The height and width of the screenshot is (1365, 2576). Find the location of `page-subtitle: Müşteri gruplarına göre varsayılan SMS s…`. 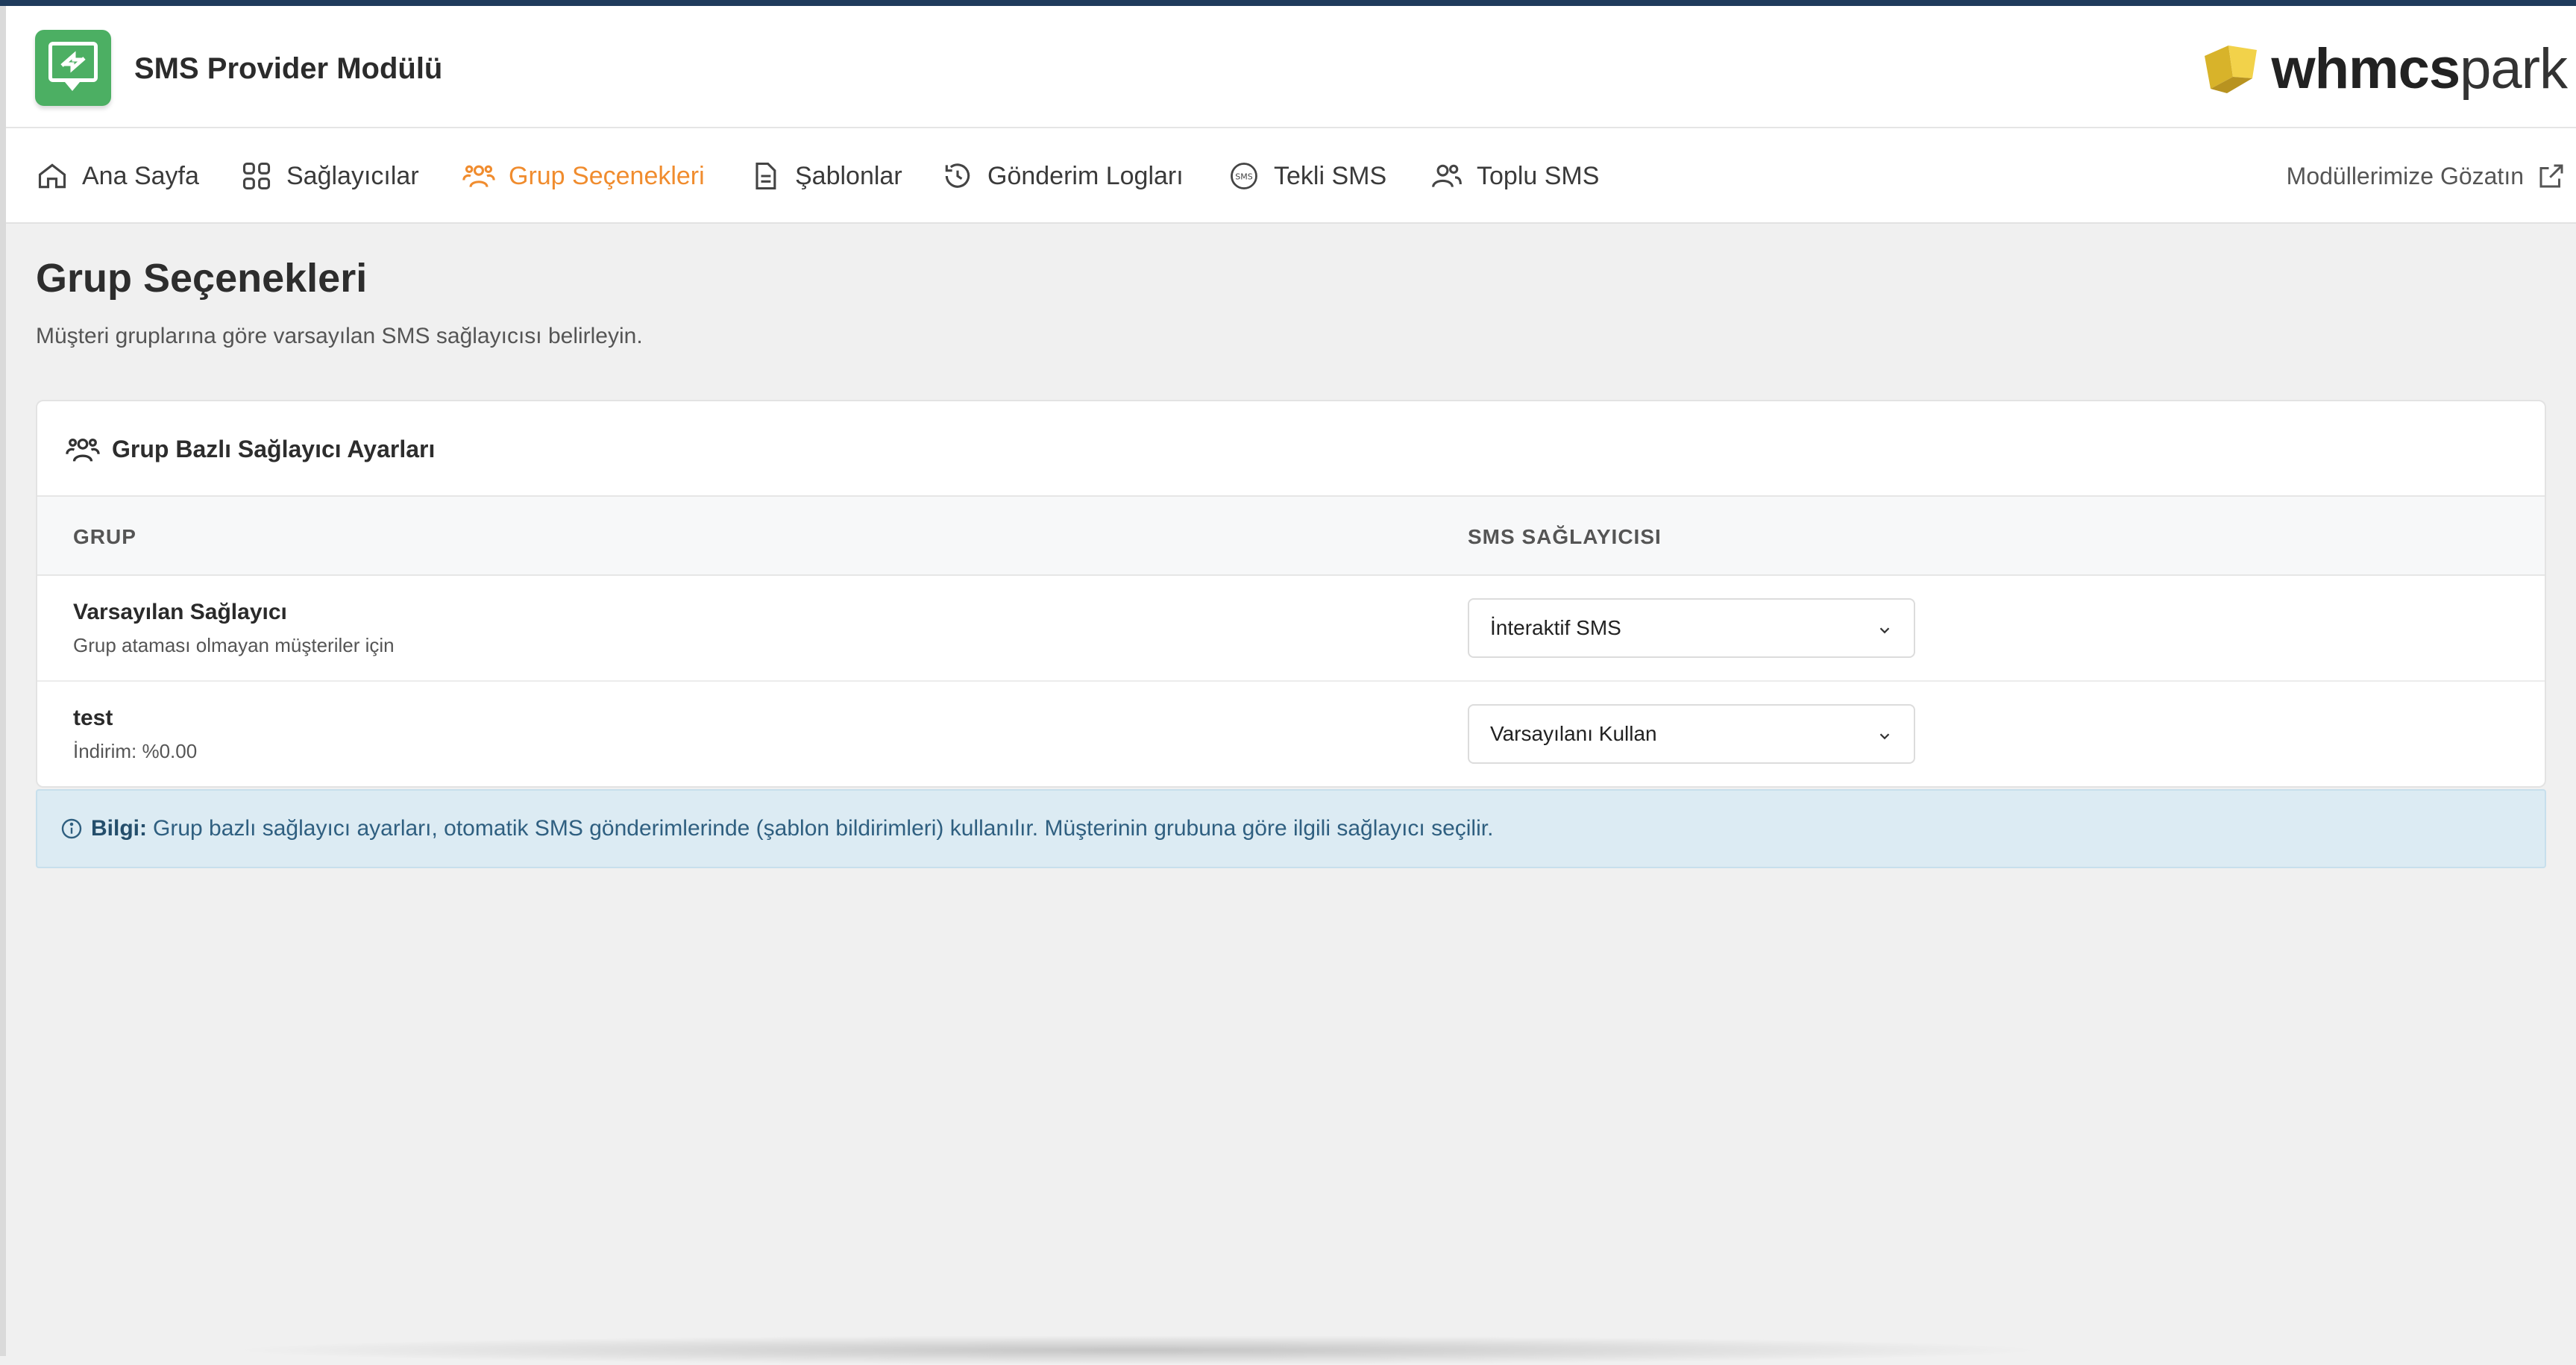

page-subtitle: Müşteri gruplarına göre varsayılan SMS s… is located at coordinates (340, 336).